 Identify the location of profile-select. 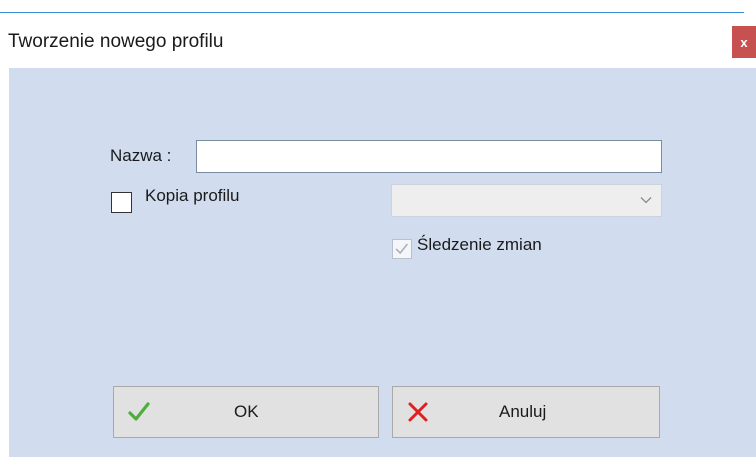
(526, 200).